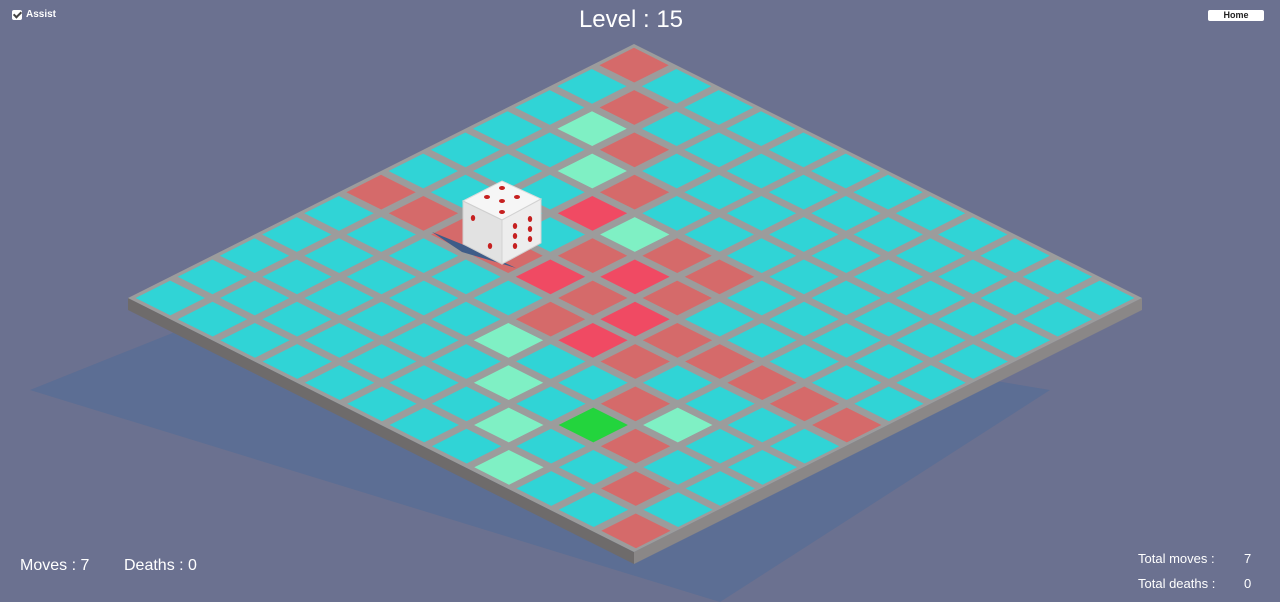  Describe the element at coordinates (1176, 558) in the screenshot. I see `total-moves-label: Total moves :` at that location.